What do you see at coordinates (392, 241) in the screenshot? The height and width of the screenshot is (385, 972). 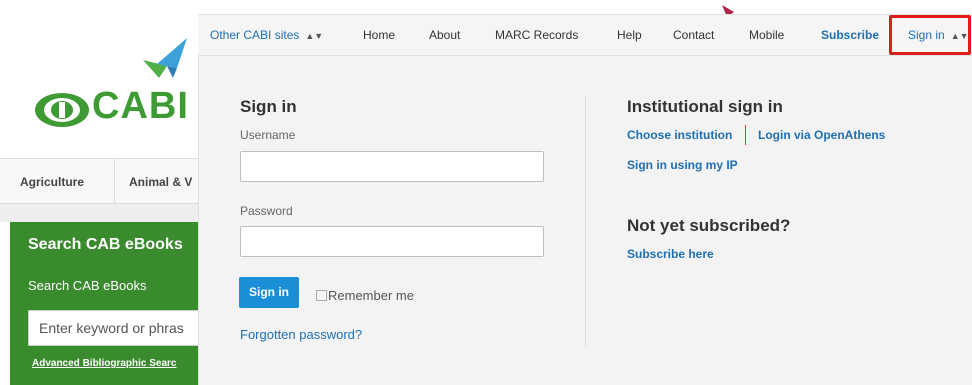 I see `password-field` at bounding box center [392, 241].